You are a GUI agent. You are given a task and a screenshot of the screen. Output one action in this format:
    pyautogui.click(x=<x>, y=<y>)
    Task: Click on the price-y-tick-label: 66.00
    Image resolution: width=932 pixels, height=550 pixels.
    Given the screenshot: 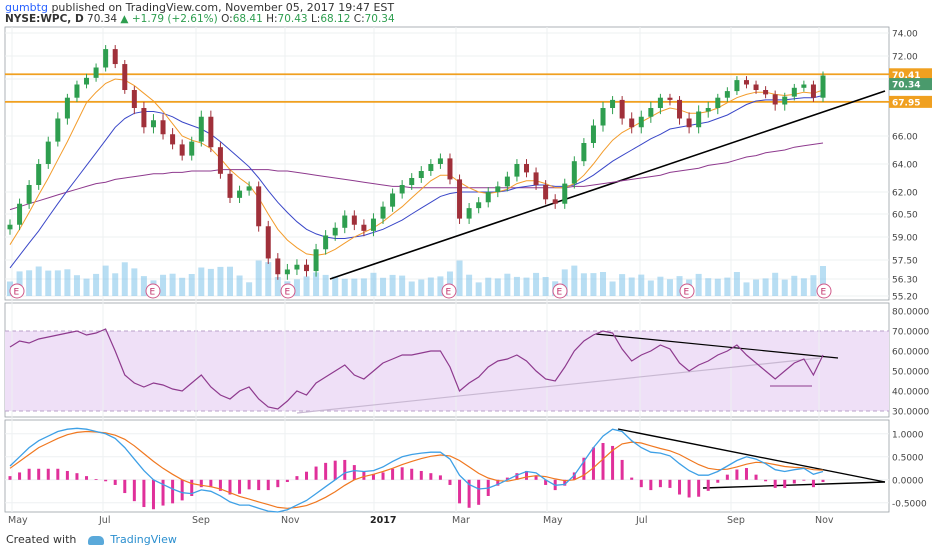 What is the action you would take?
    pyautogui.click(x=905, y=138)
    